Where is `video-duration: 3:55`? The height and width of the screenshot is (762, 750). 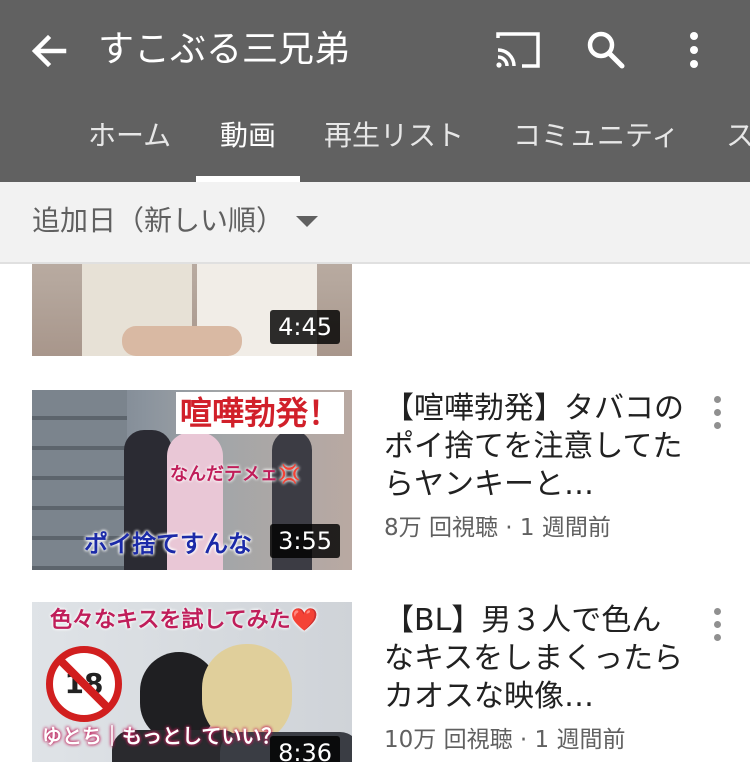 video-duration: 3:55 is located at coordinates (305, 541).